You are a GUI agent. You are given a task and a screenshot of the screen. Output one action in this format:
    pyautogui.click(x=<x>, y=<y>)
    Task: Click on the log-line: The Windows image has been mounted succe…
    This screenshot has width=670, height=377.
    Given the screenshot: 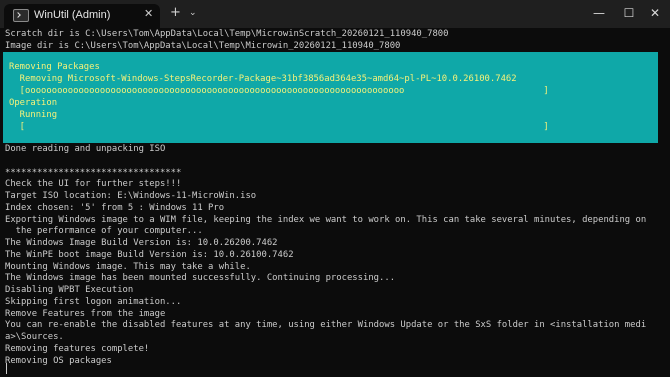 What is the action you would take?
    pyautogui.click(x=200, y=278)
    